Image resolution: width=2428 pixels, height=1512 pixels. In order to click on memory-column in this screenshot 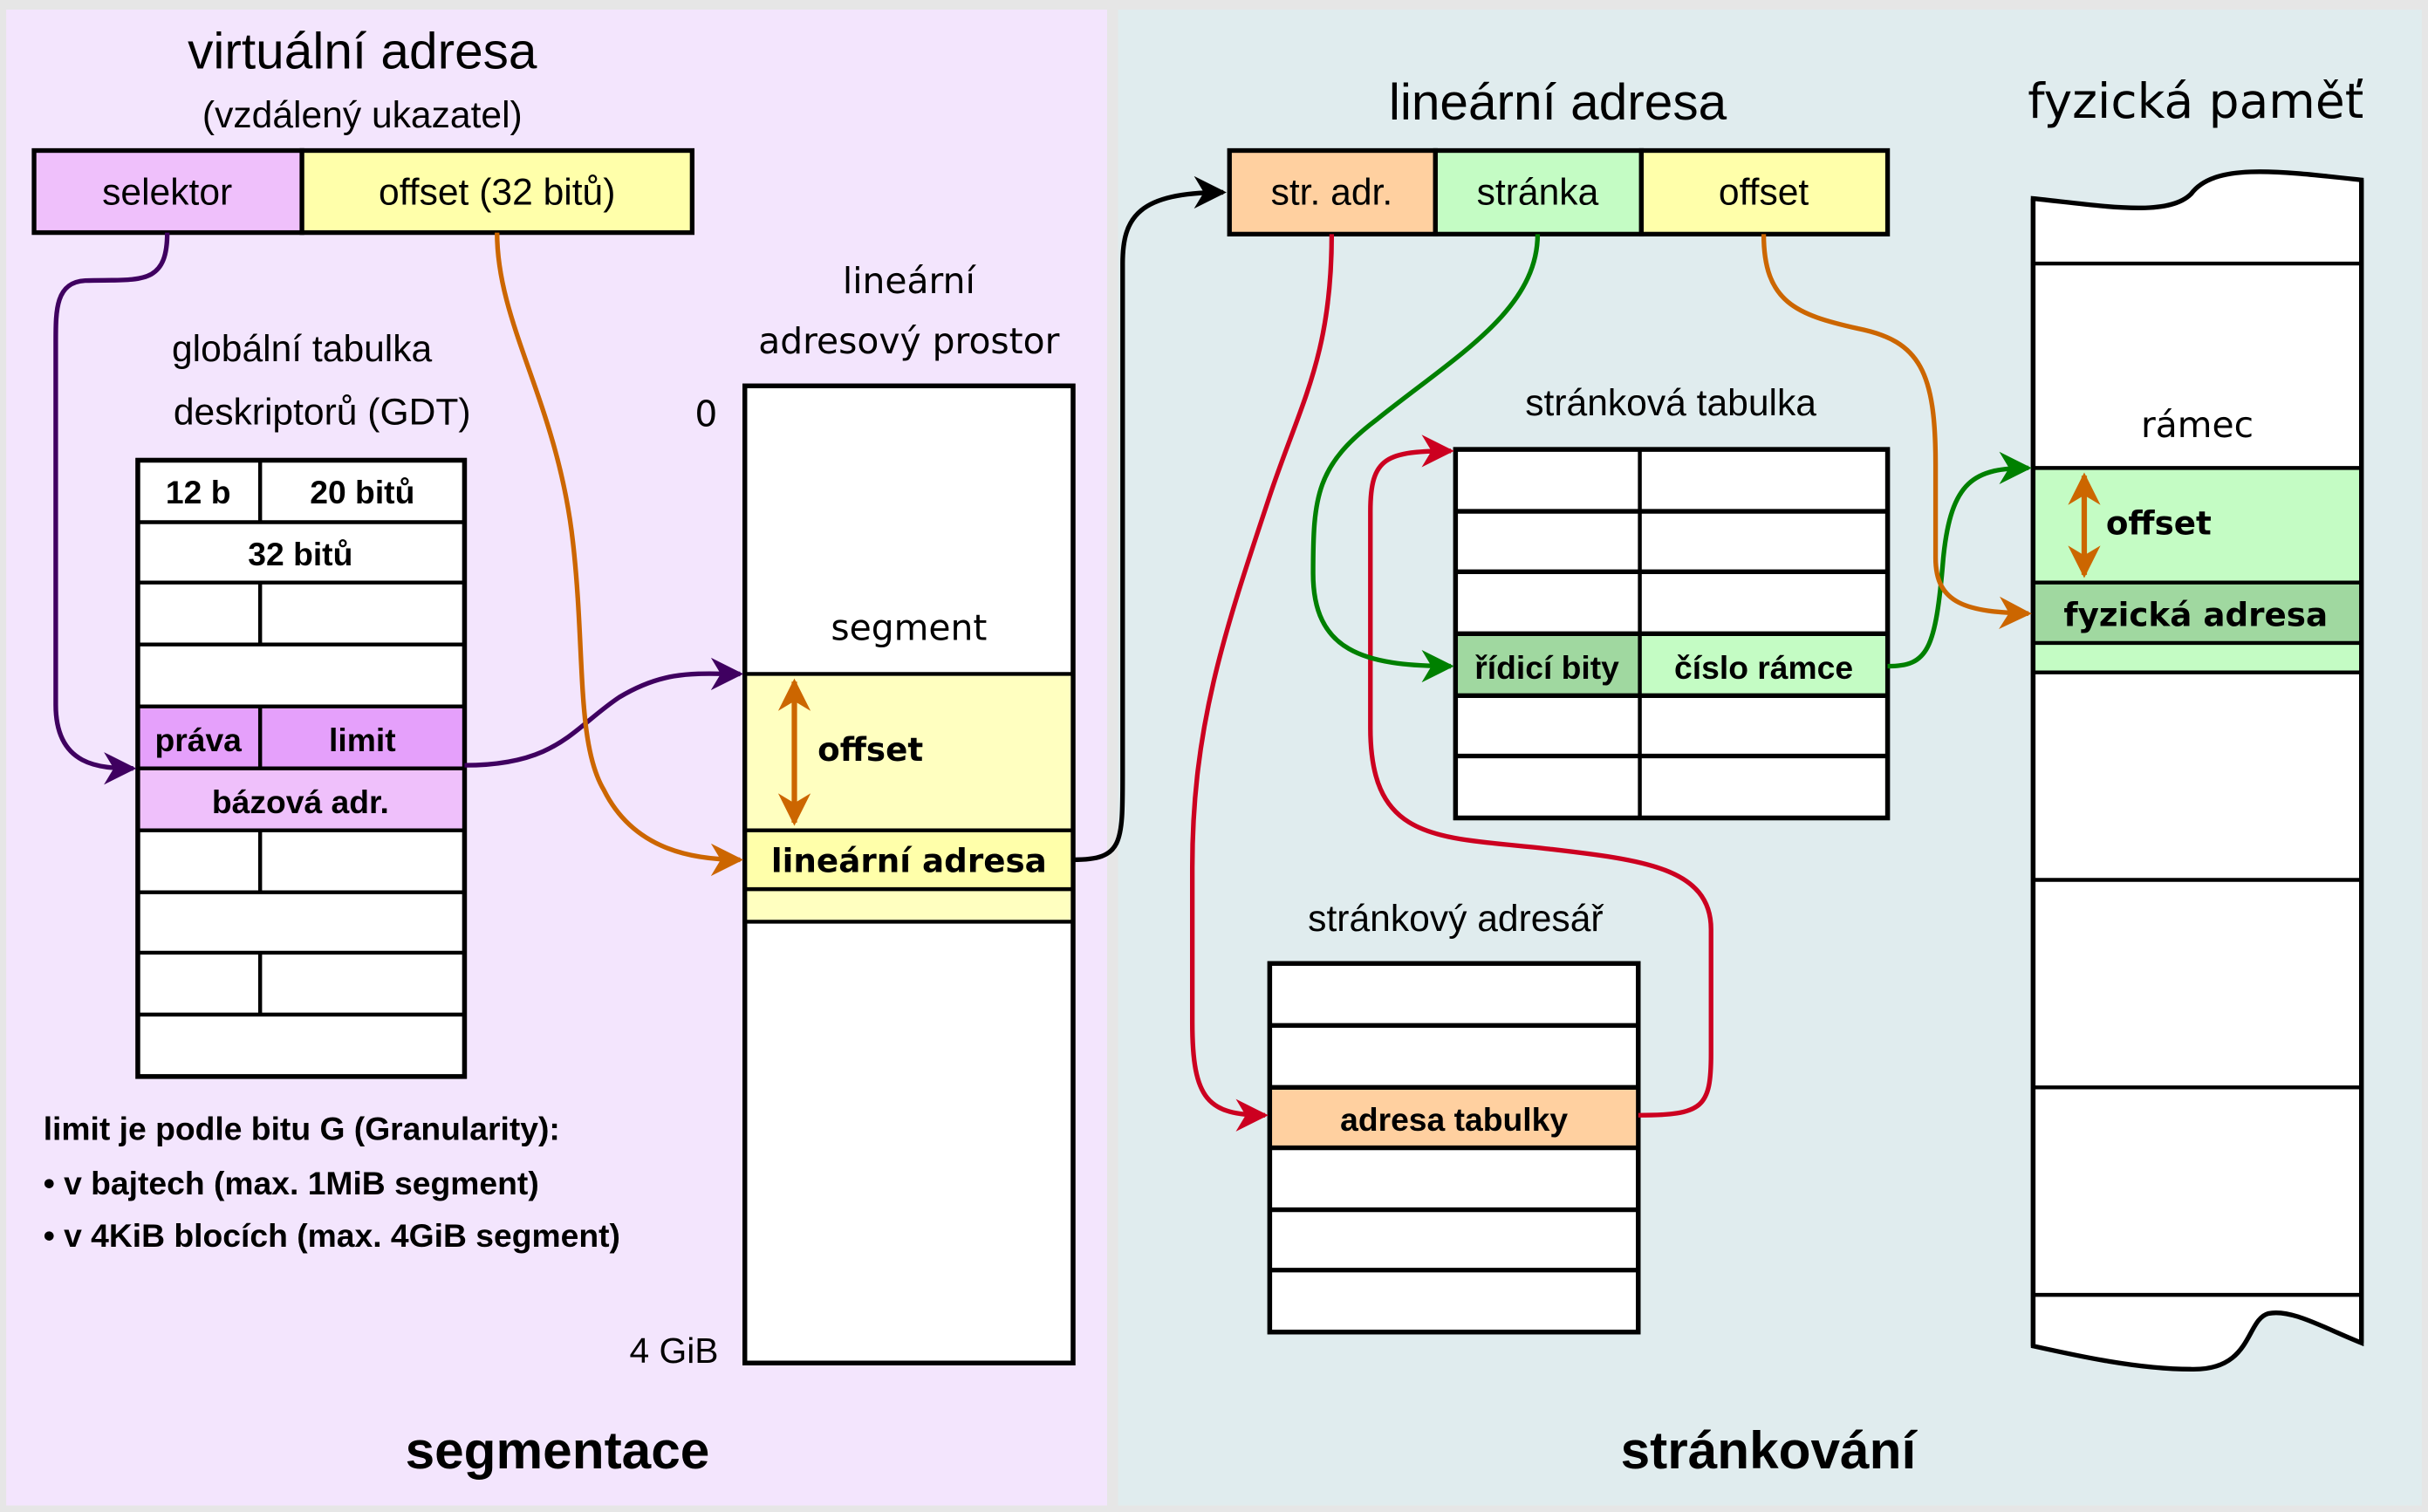, I will do `click(2197, 770)`.